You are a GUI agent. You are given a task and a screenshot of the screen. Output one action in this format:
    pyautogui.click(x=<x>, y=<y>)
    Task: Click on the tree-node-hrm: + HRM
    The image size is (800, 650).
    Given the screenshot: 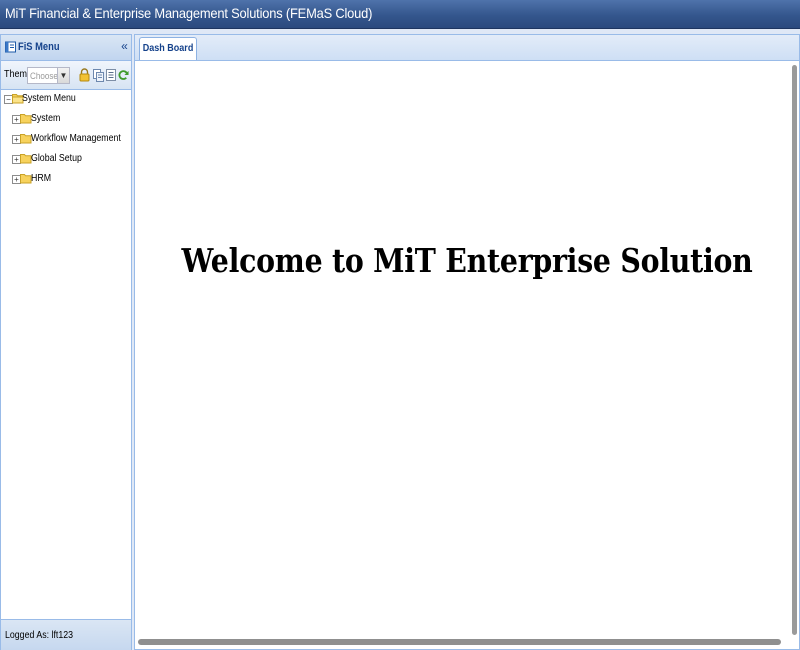 What is the action you would take?
    pyautogui.click(x=66, y=180)
    